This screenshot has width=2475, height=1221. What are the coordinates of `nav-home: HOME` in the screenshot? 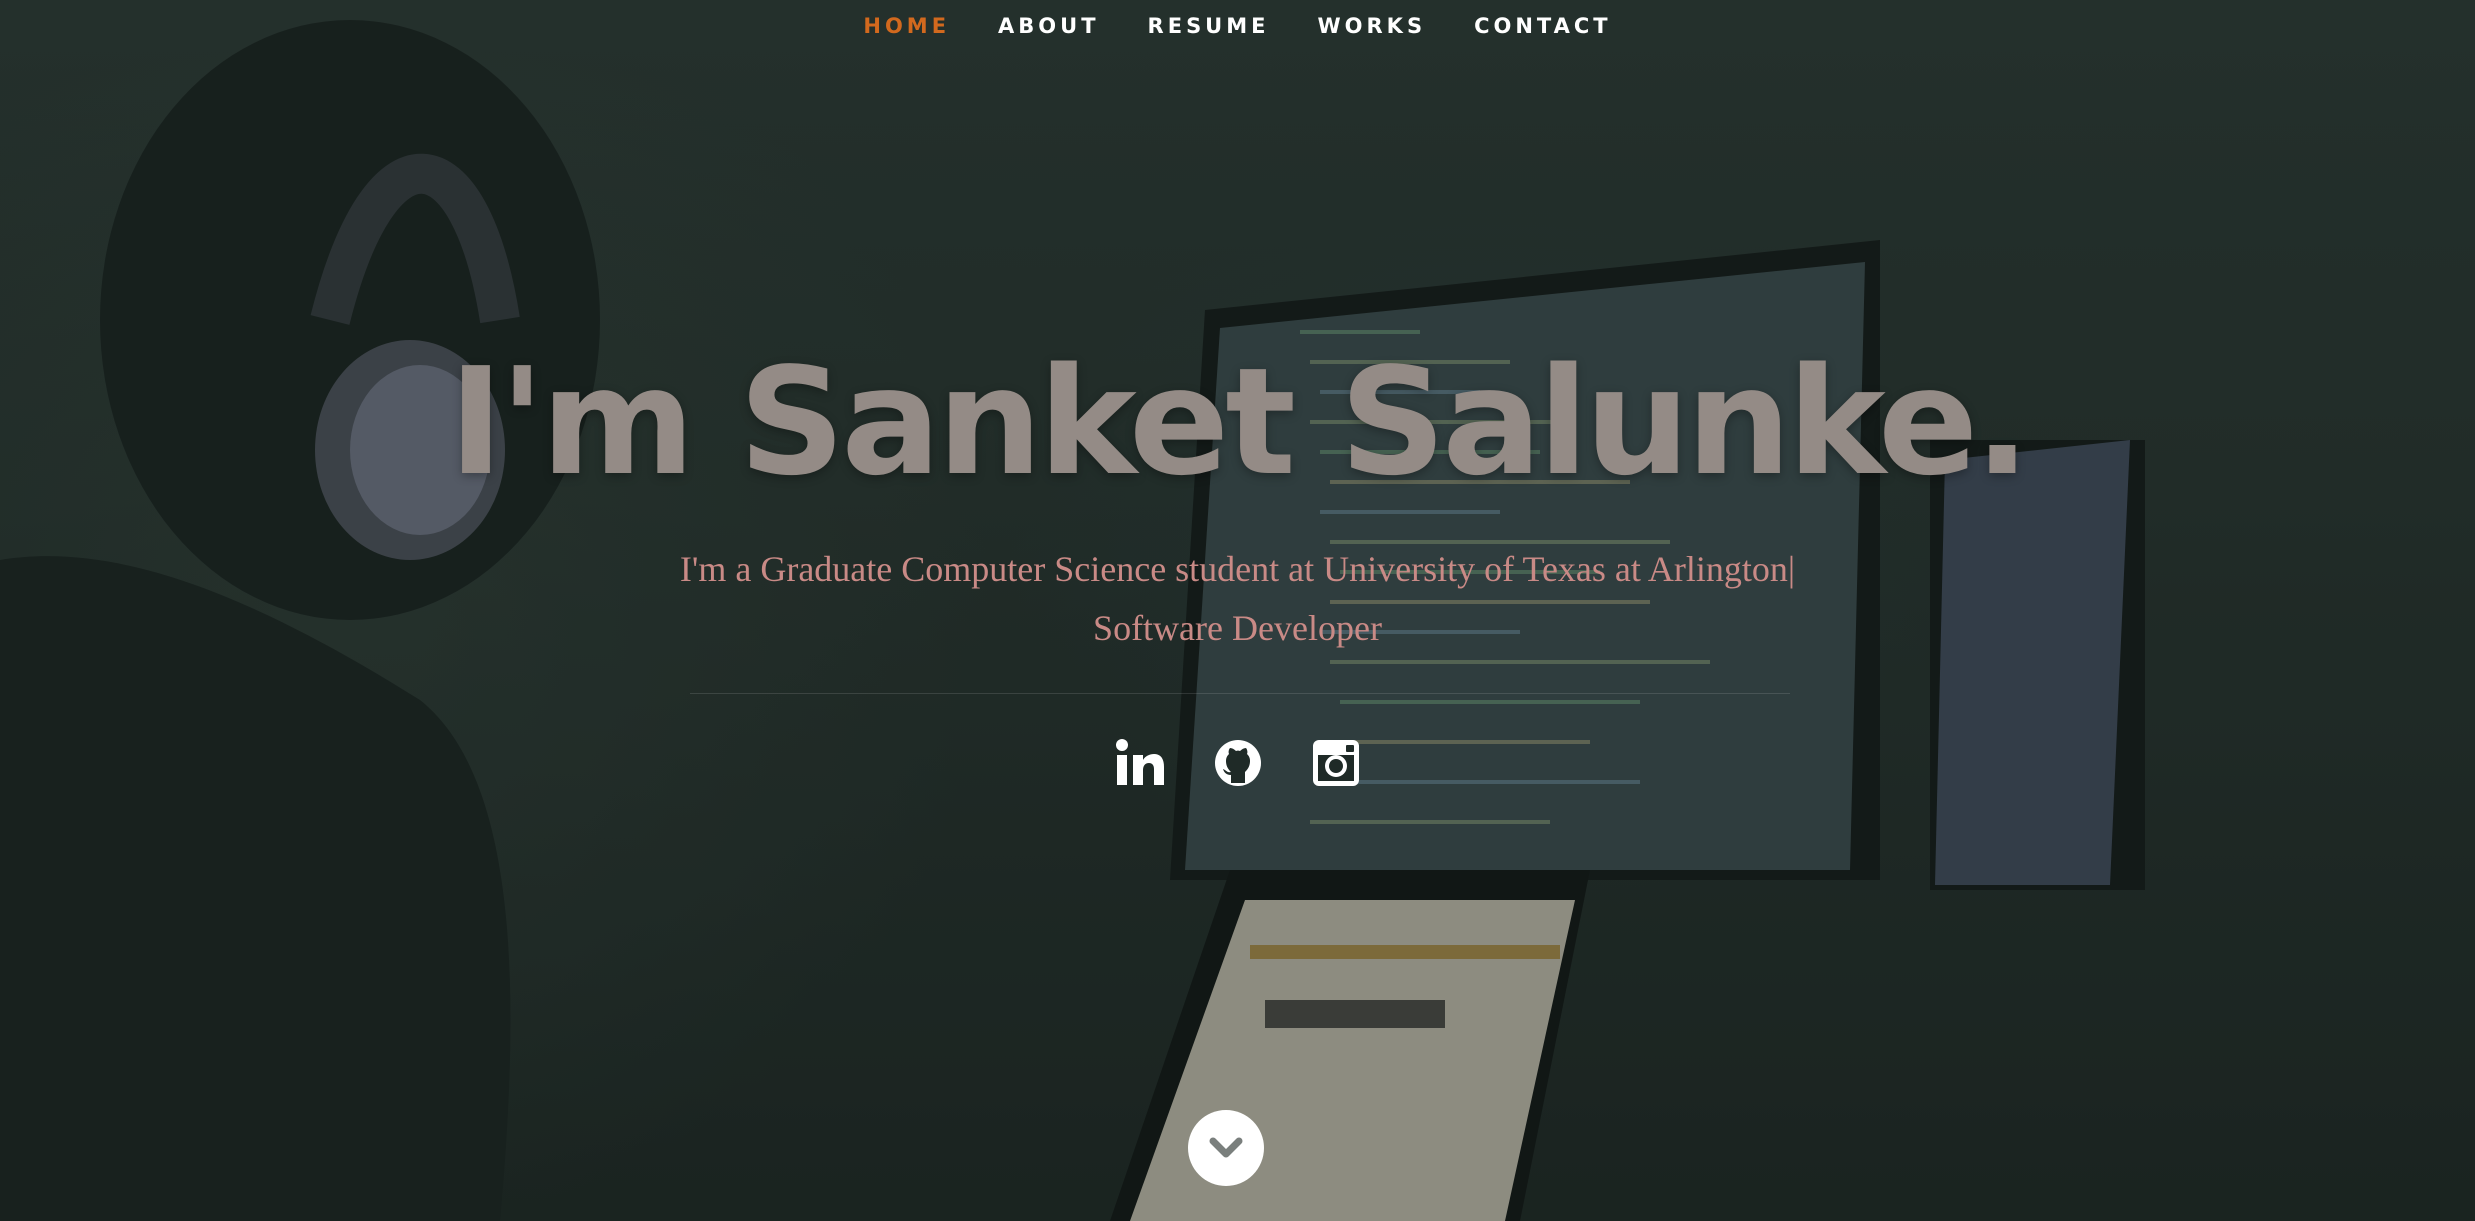 It's located at (906, 26).